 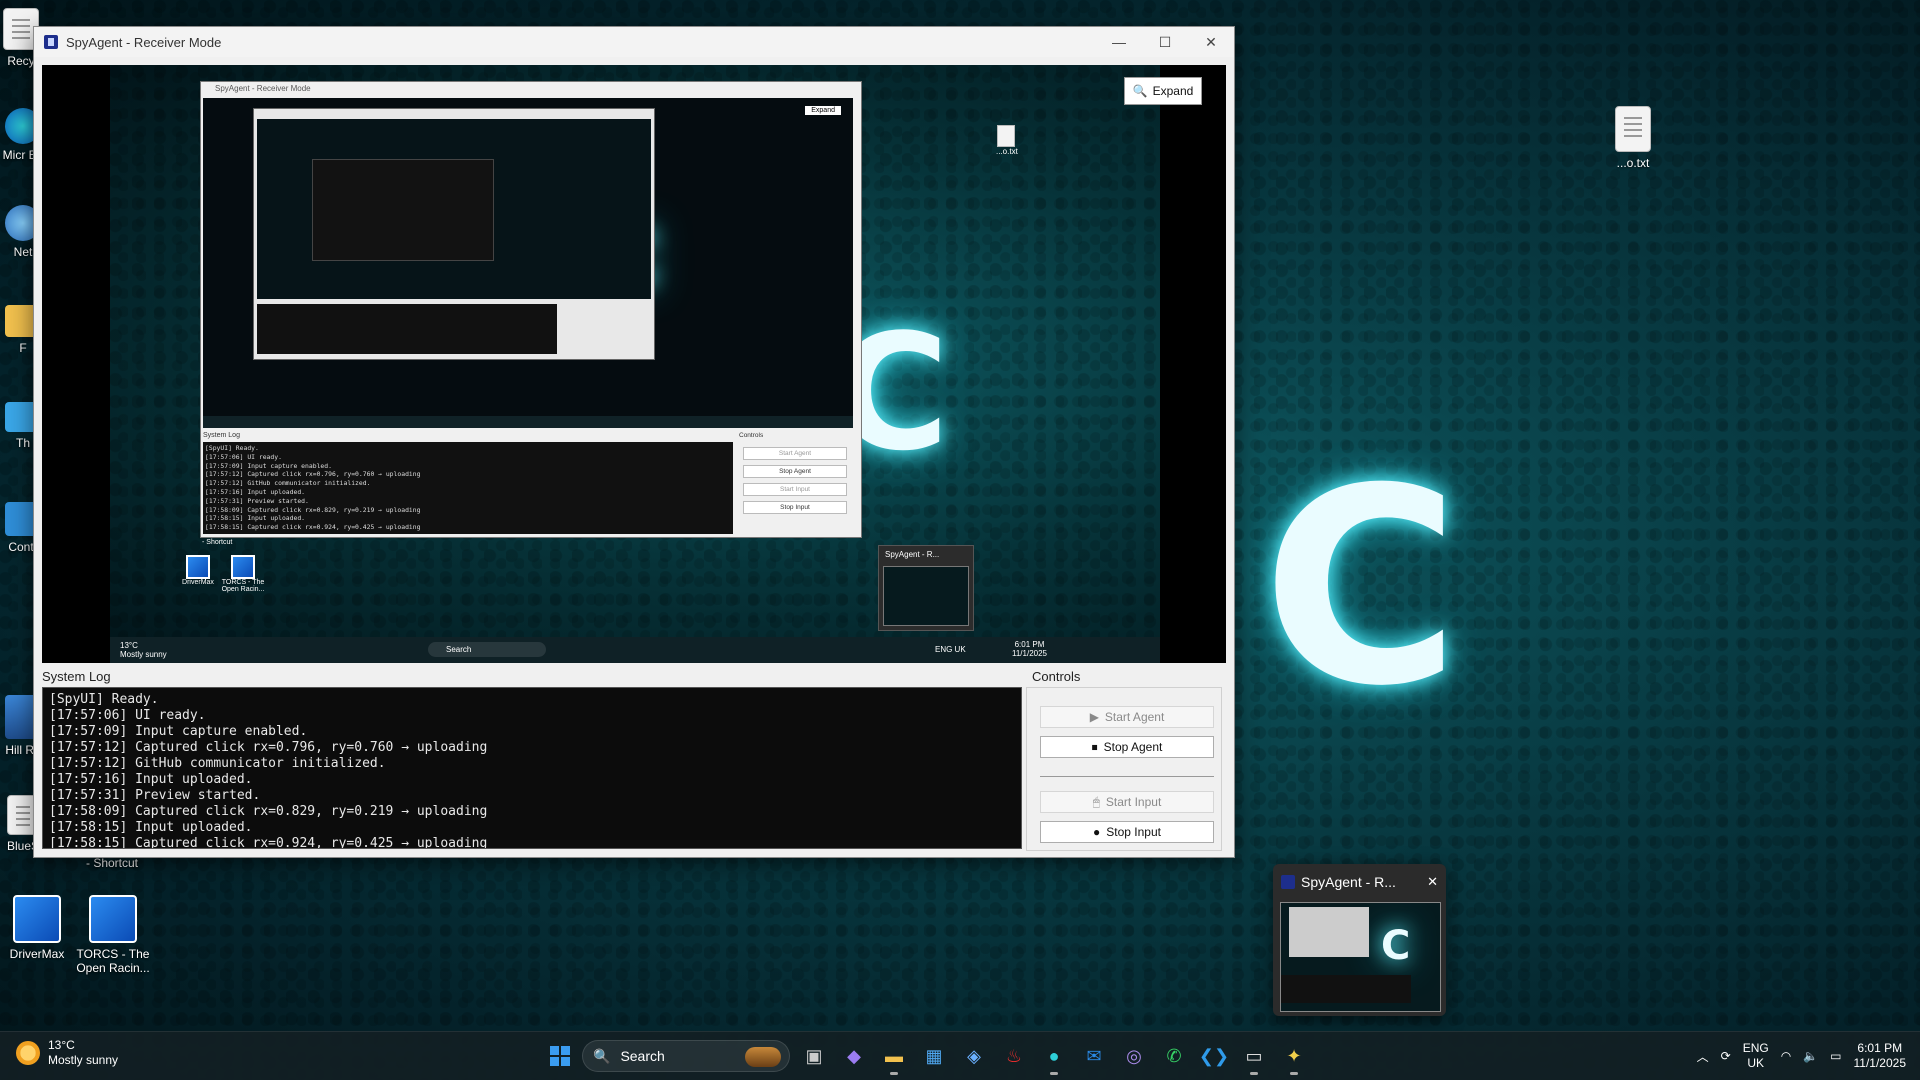 What do you see at coordinates (28, 1053) in the screenshot?
I see `sun-icon` at bounding box center [28, 1053].